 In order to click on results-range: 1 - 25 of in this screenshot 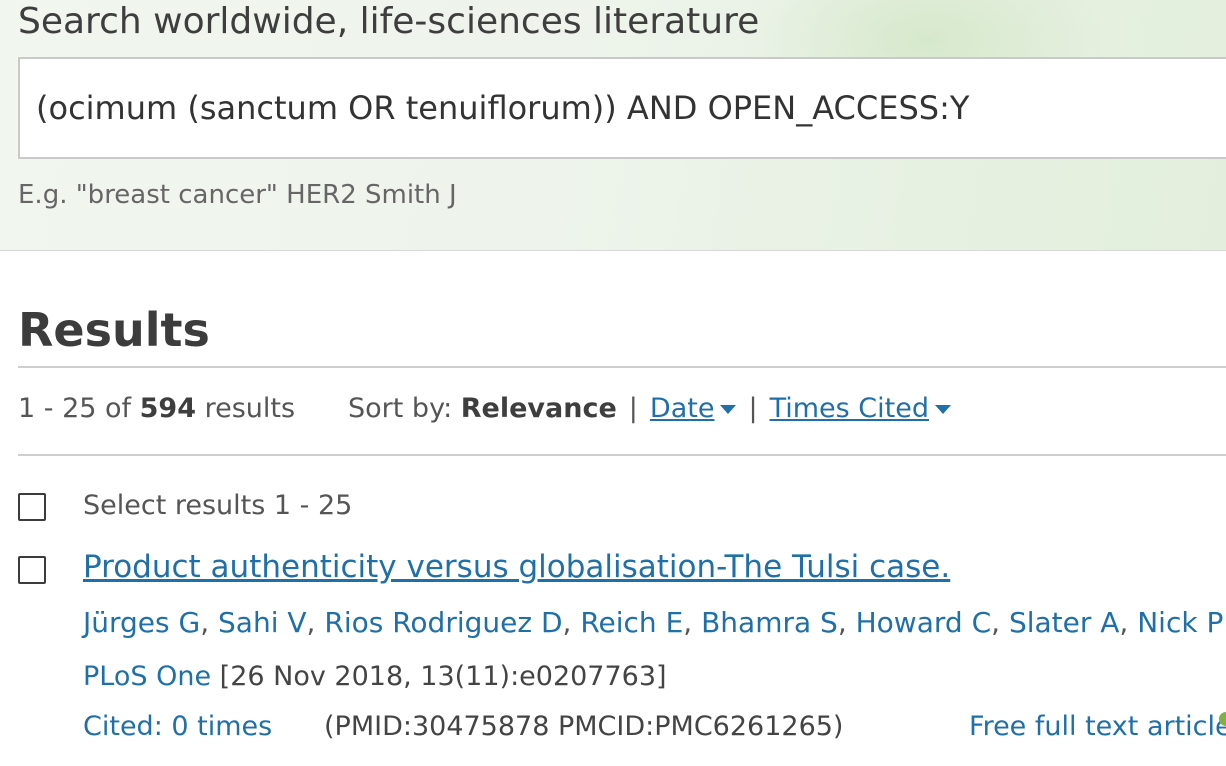, I will do `click(79, 408)`.